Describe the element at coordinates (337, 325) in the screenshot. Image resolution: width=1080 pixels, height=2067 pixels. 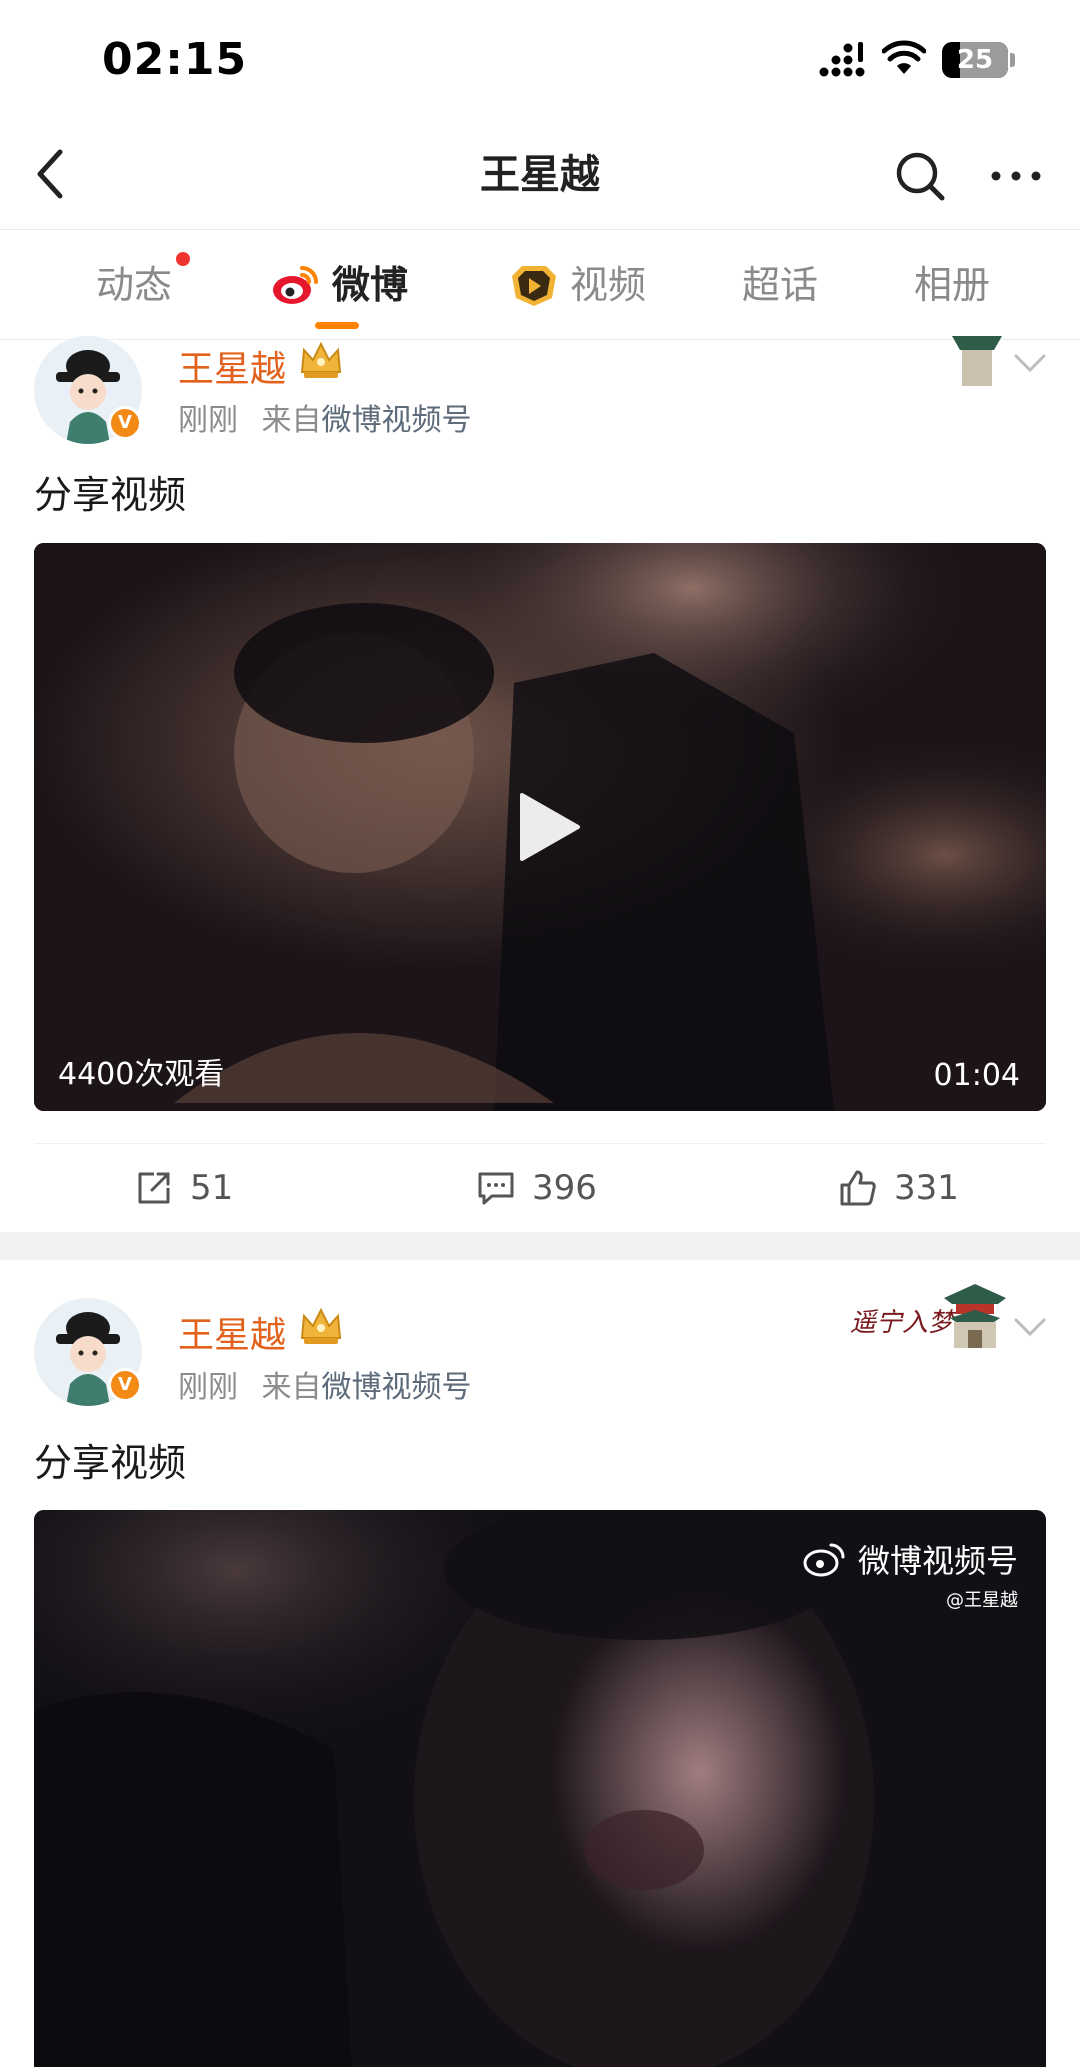
I see `active-tab-indicator` at that location.